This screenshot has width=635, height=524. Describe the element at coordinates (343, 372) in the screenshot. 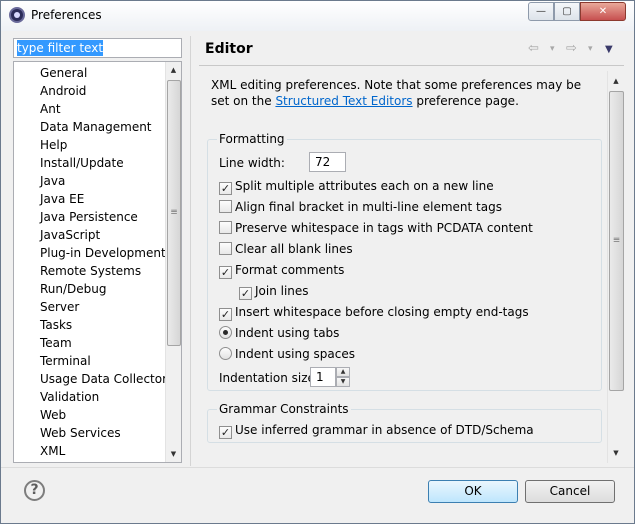

I see `indentation-size-up-button: ▲` at that location.